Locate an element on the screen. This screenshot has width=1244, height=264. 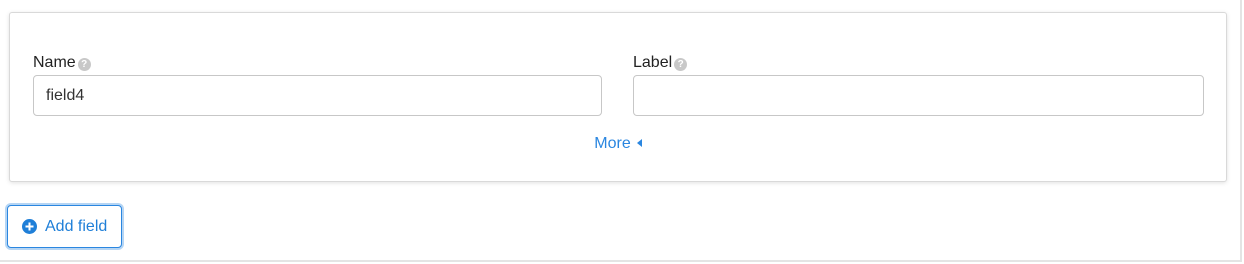
name-field-label: Name ? is located at coordinates (317, 63).